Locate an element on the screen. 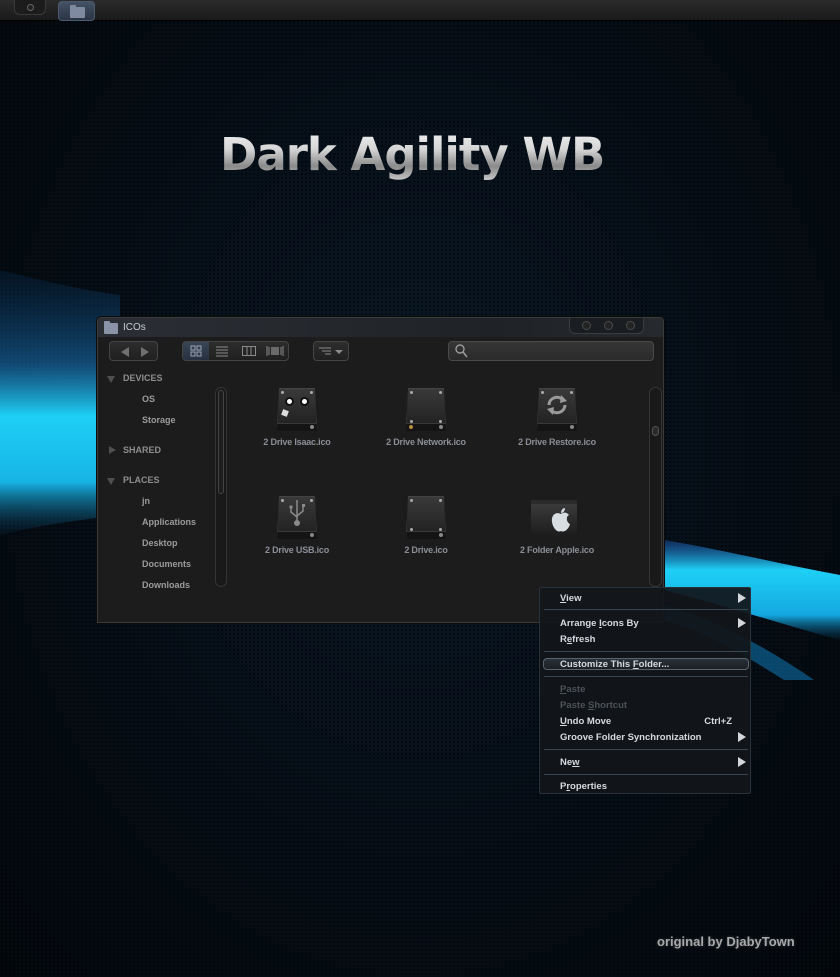 This screenshot has width=840, height=977. taskbar-folder-button is located at coordinates (76, 11).